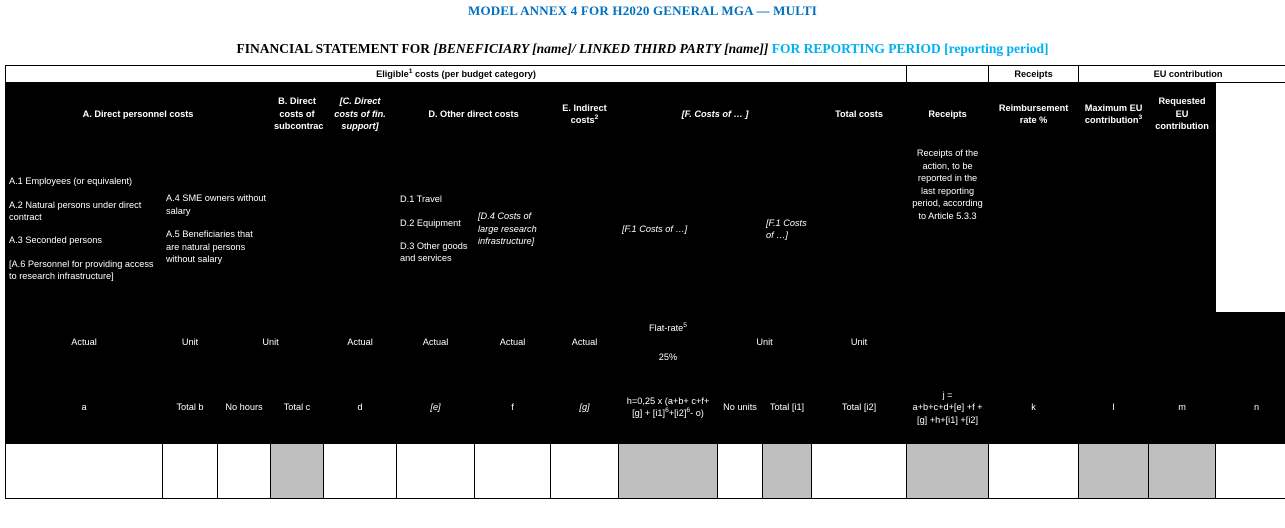 Image resolution: width=1285 pixels, height=528 pixels. I want to click on detail-item-d2: D.2 Equipment, so click(430, 222).